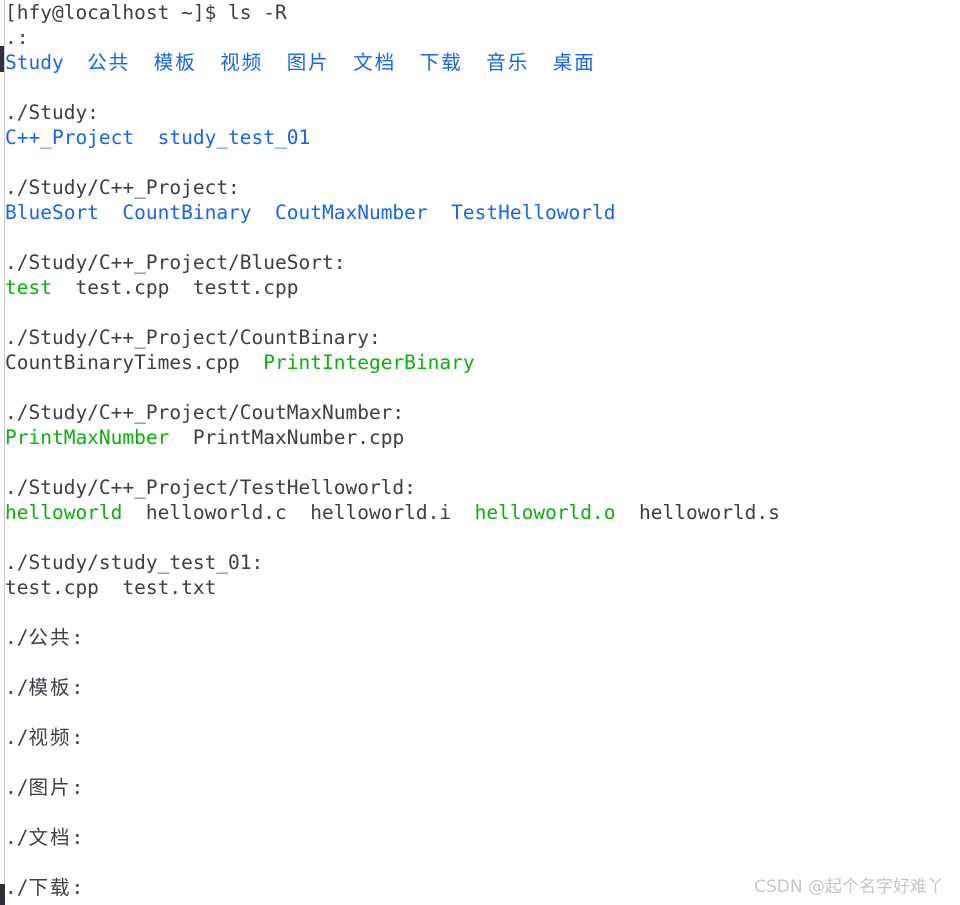 This screenshot has width=960, height=905. What do you see at coordinates (369, 362) in the screenshot?
I see `executable-entry: PrintIntegerBinary` at bounding box center [369, 362].